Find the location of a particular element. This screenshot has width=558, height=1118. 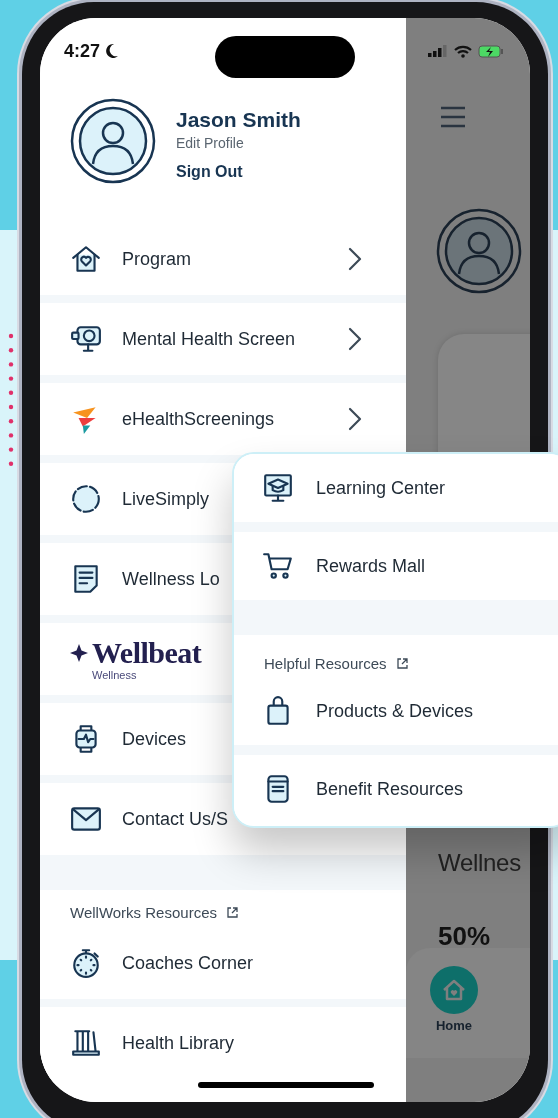

section-heading: Wellnes is located at coordinates (479, 863).